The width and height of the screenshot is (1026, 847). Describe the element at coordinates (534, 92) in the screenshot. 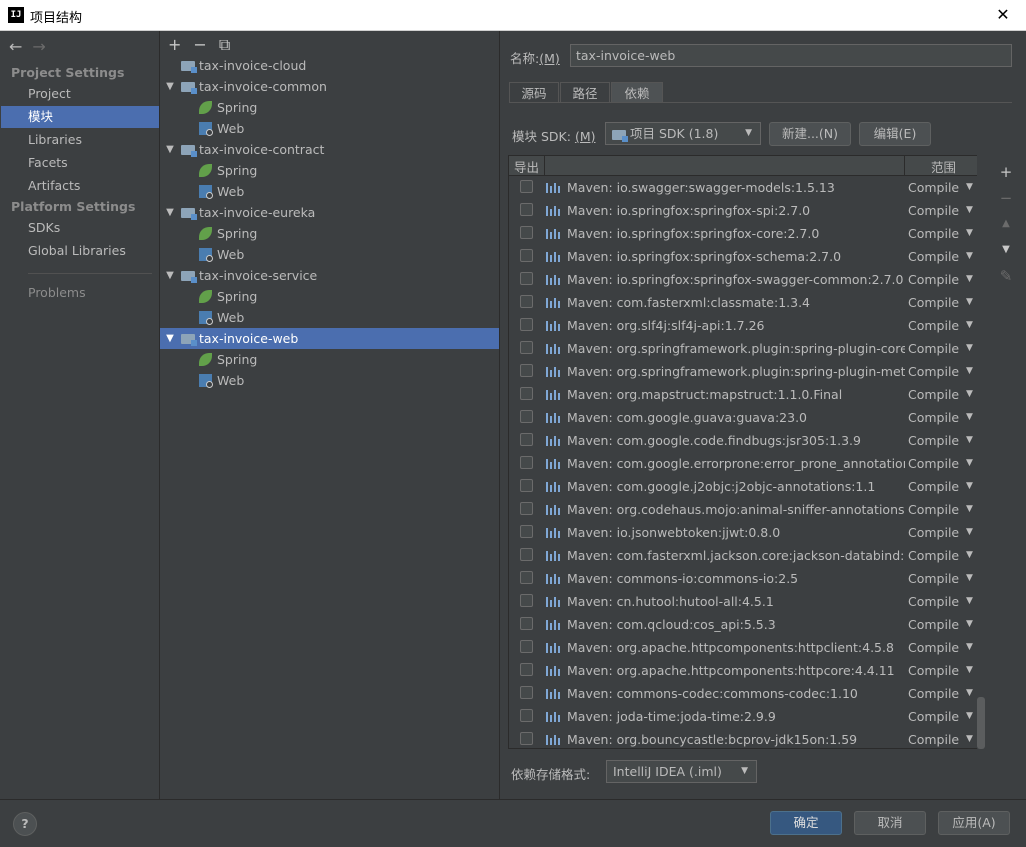

I see `tab-sources: 源码` at that location.